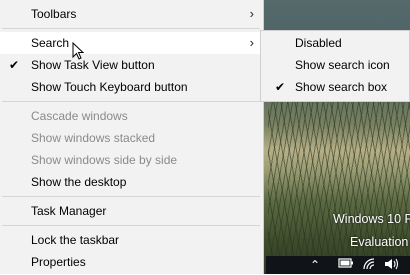 This screenshot has width=410, height=275. I want to click on menu-item-label: Show windows stacked, so click(93, 138).